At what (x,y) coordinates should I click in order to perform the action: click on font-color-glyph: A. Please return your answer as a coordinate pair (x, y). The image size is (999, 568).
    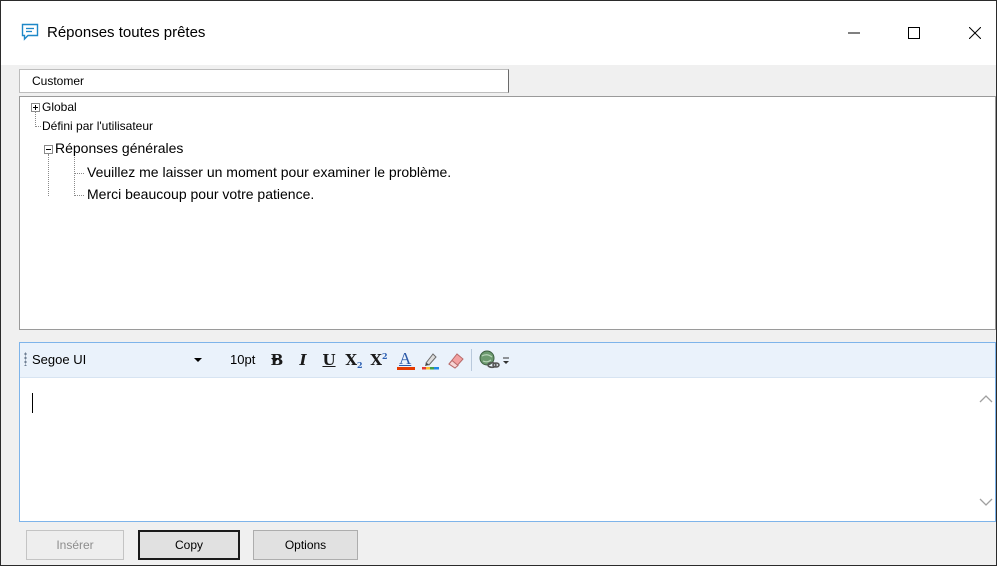
    Looking at the image, I should click on (405, 358).